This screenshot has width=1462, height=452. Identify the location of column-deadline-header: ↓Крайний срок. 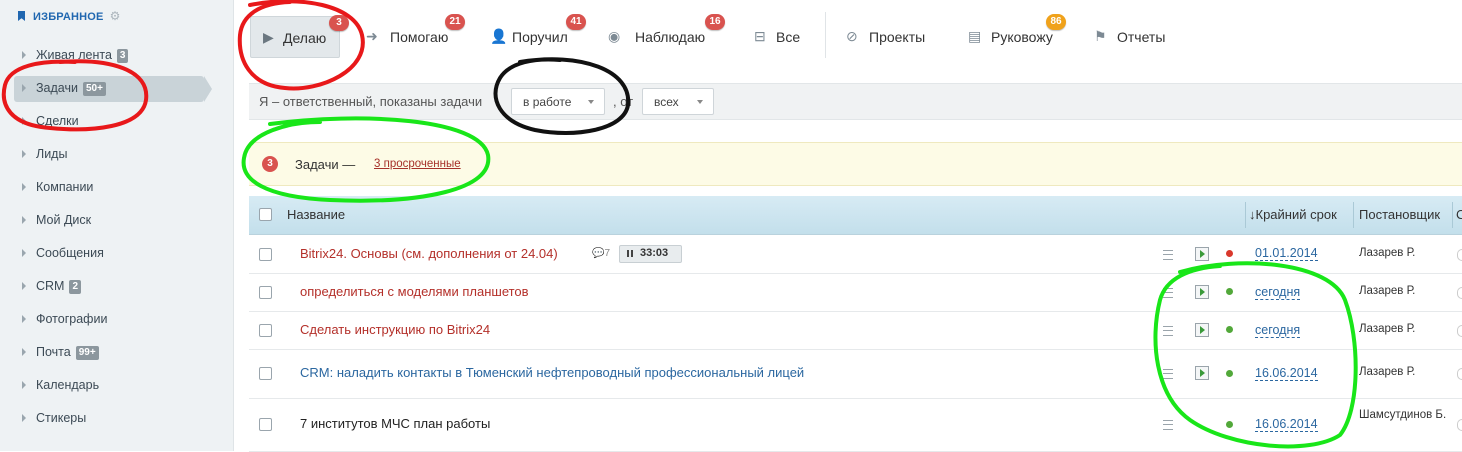
(1293, 214).